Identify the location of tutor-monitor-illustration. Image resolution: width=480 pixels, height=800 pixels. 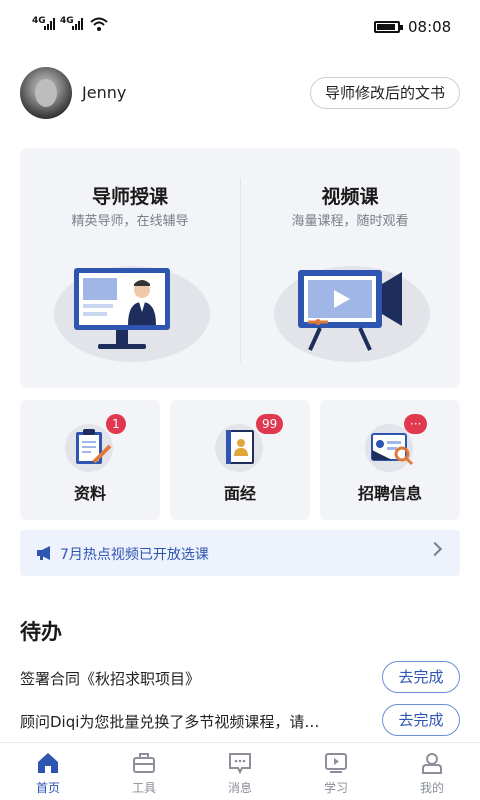
(132, 314).